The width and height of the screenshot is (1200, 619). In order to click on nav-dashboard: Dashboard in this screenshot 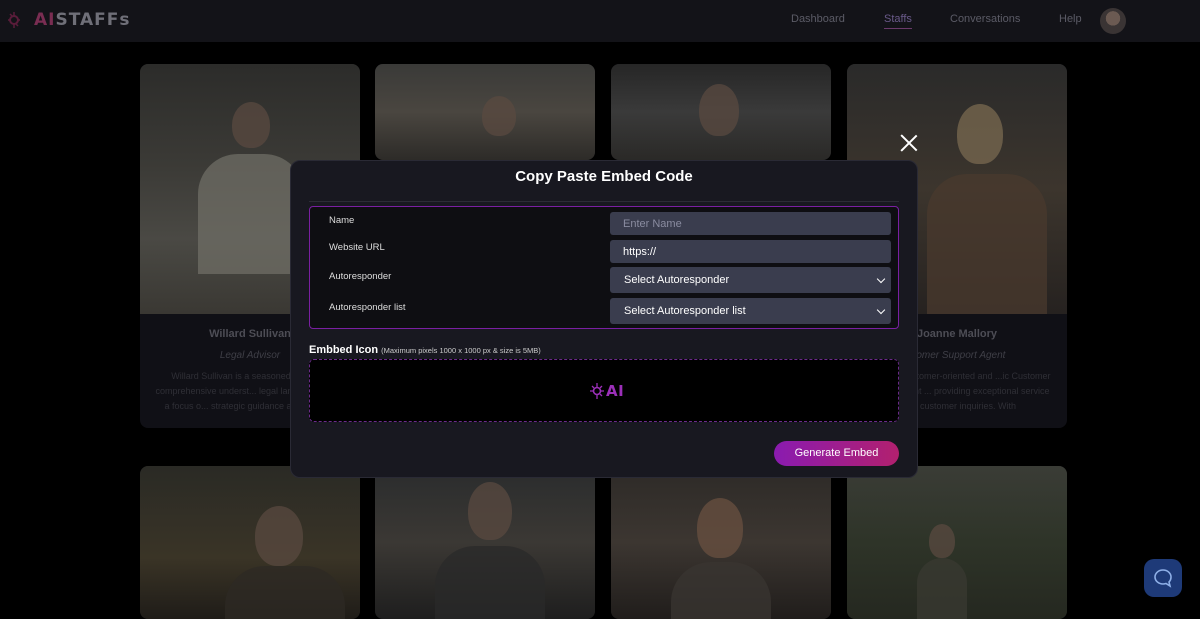, I will do `click(818, 19)`.